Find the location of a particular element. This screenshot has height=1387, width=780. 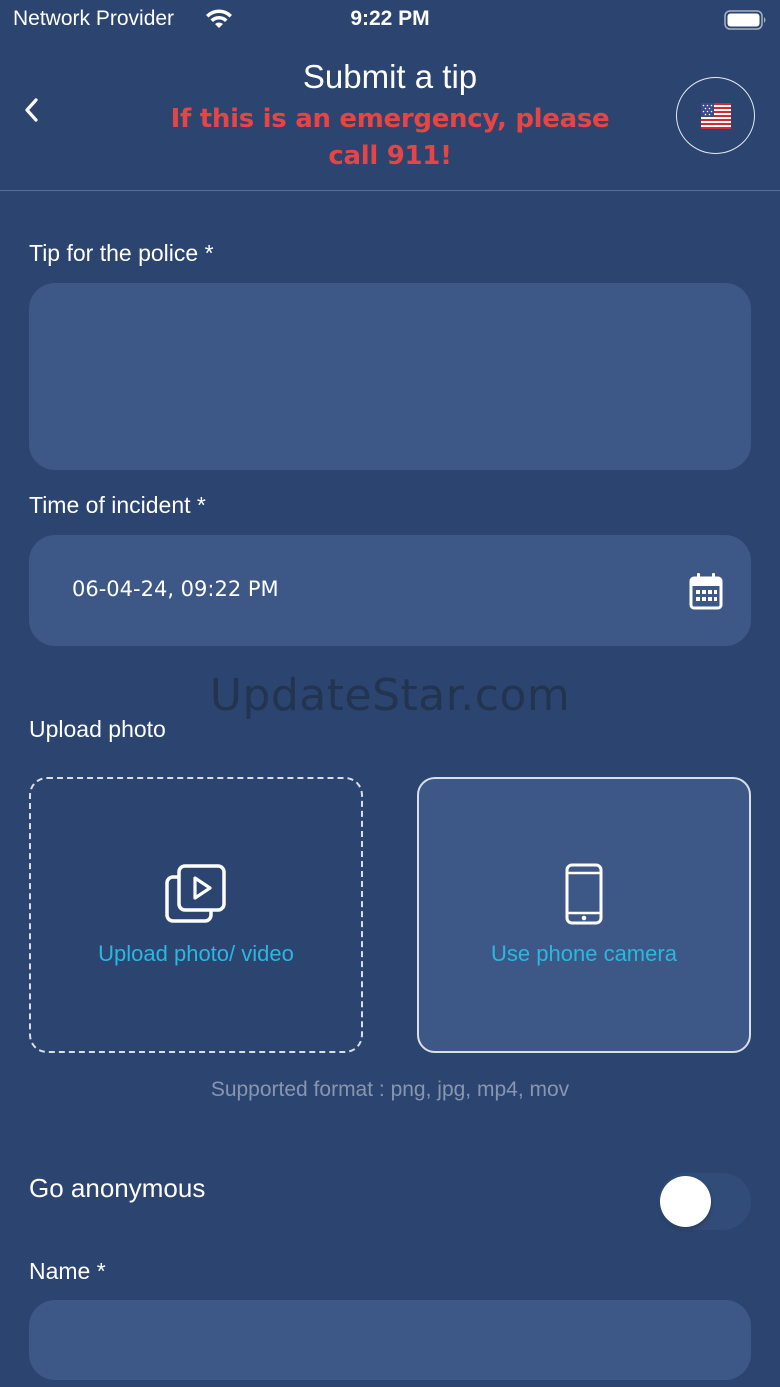

calendar-icon is located at coordinates (706, 591).